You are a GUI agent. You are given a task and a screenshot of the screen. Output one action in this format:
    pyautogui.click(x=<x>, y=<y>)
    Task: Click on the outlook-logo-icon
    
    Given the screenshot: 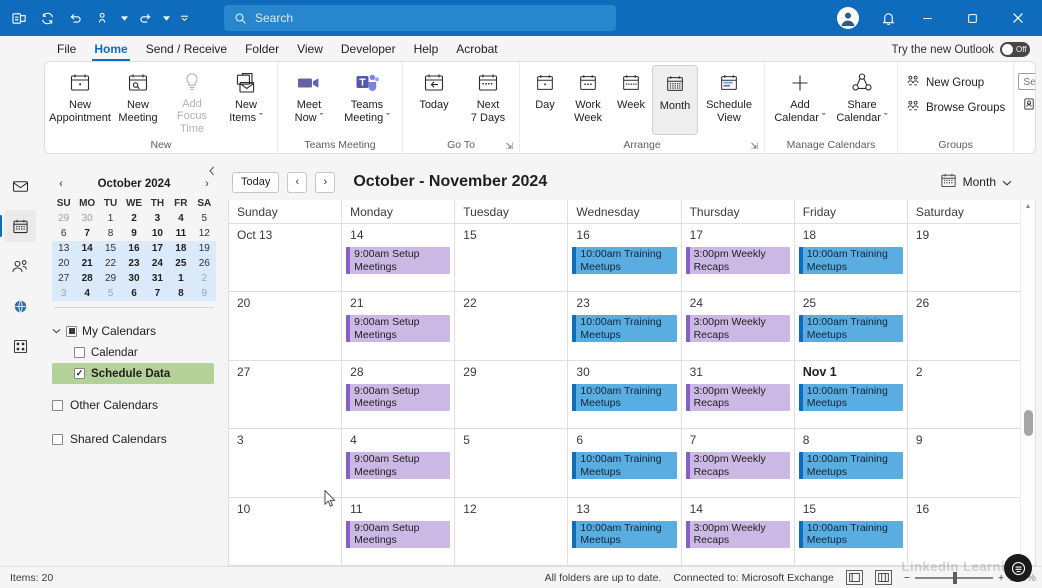 What is the action you would take?
    pyautogui.click(x=19, y=18)
    